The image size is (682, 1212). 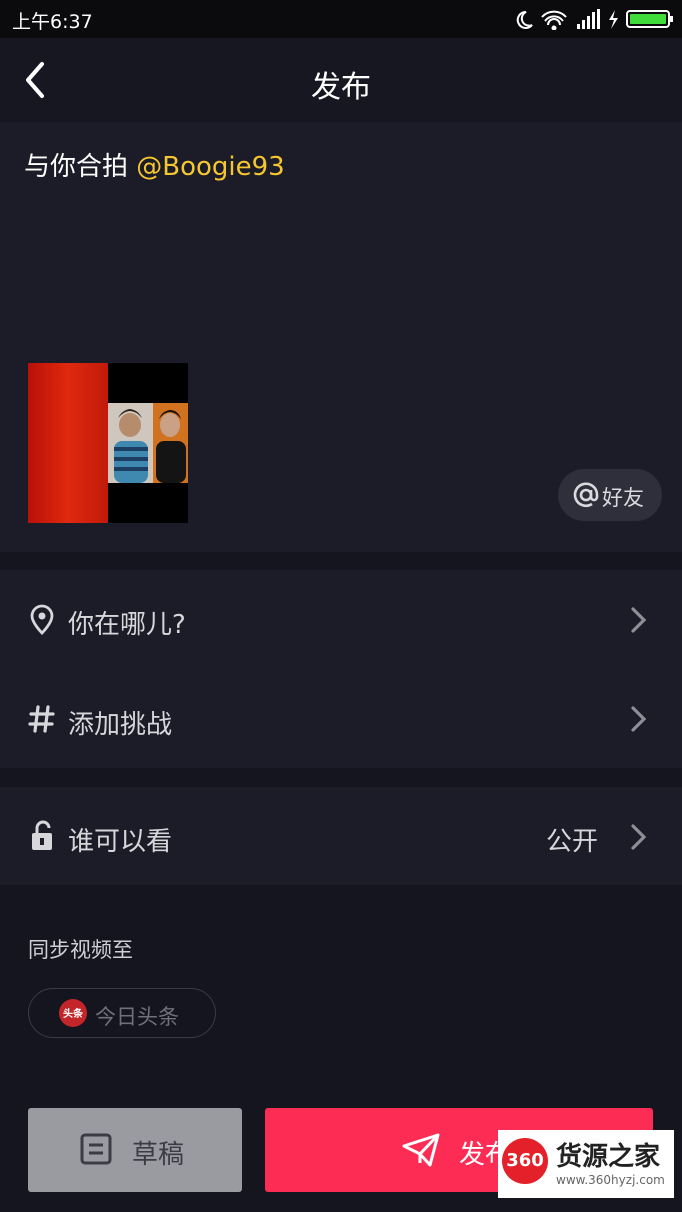 What do you see at coordinates (613, 19) in the screenshot?
I see `charging-icon` at bounding box center [613, 19].